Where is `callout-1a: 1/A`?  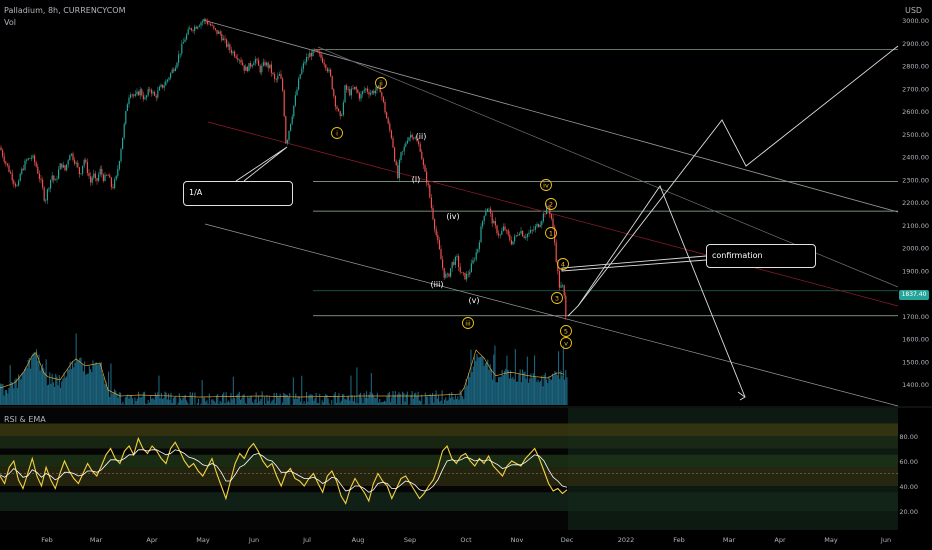
callout-1a: 1/A is located at coordinates (238, 193).